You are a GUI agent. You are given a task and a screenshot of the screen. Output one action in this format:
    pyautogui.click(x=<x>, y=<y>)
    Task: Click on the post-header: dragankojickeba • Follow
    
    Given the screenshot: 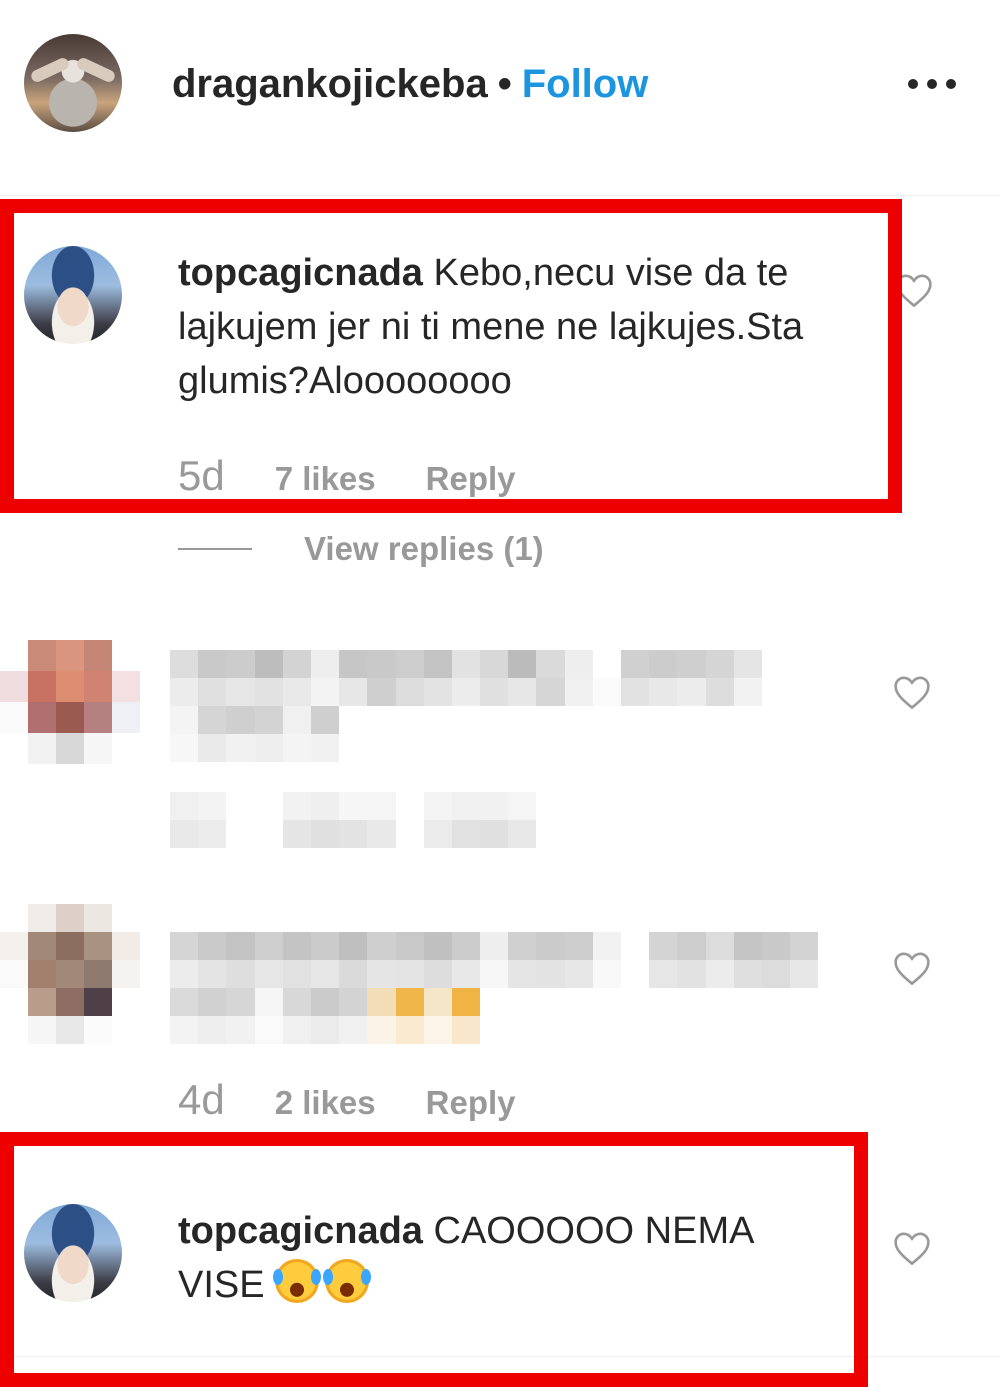 What is the action you would take?
    pyautogui.click(x=410, y=84)
    